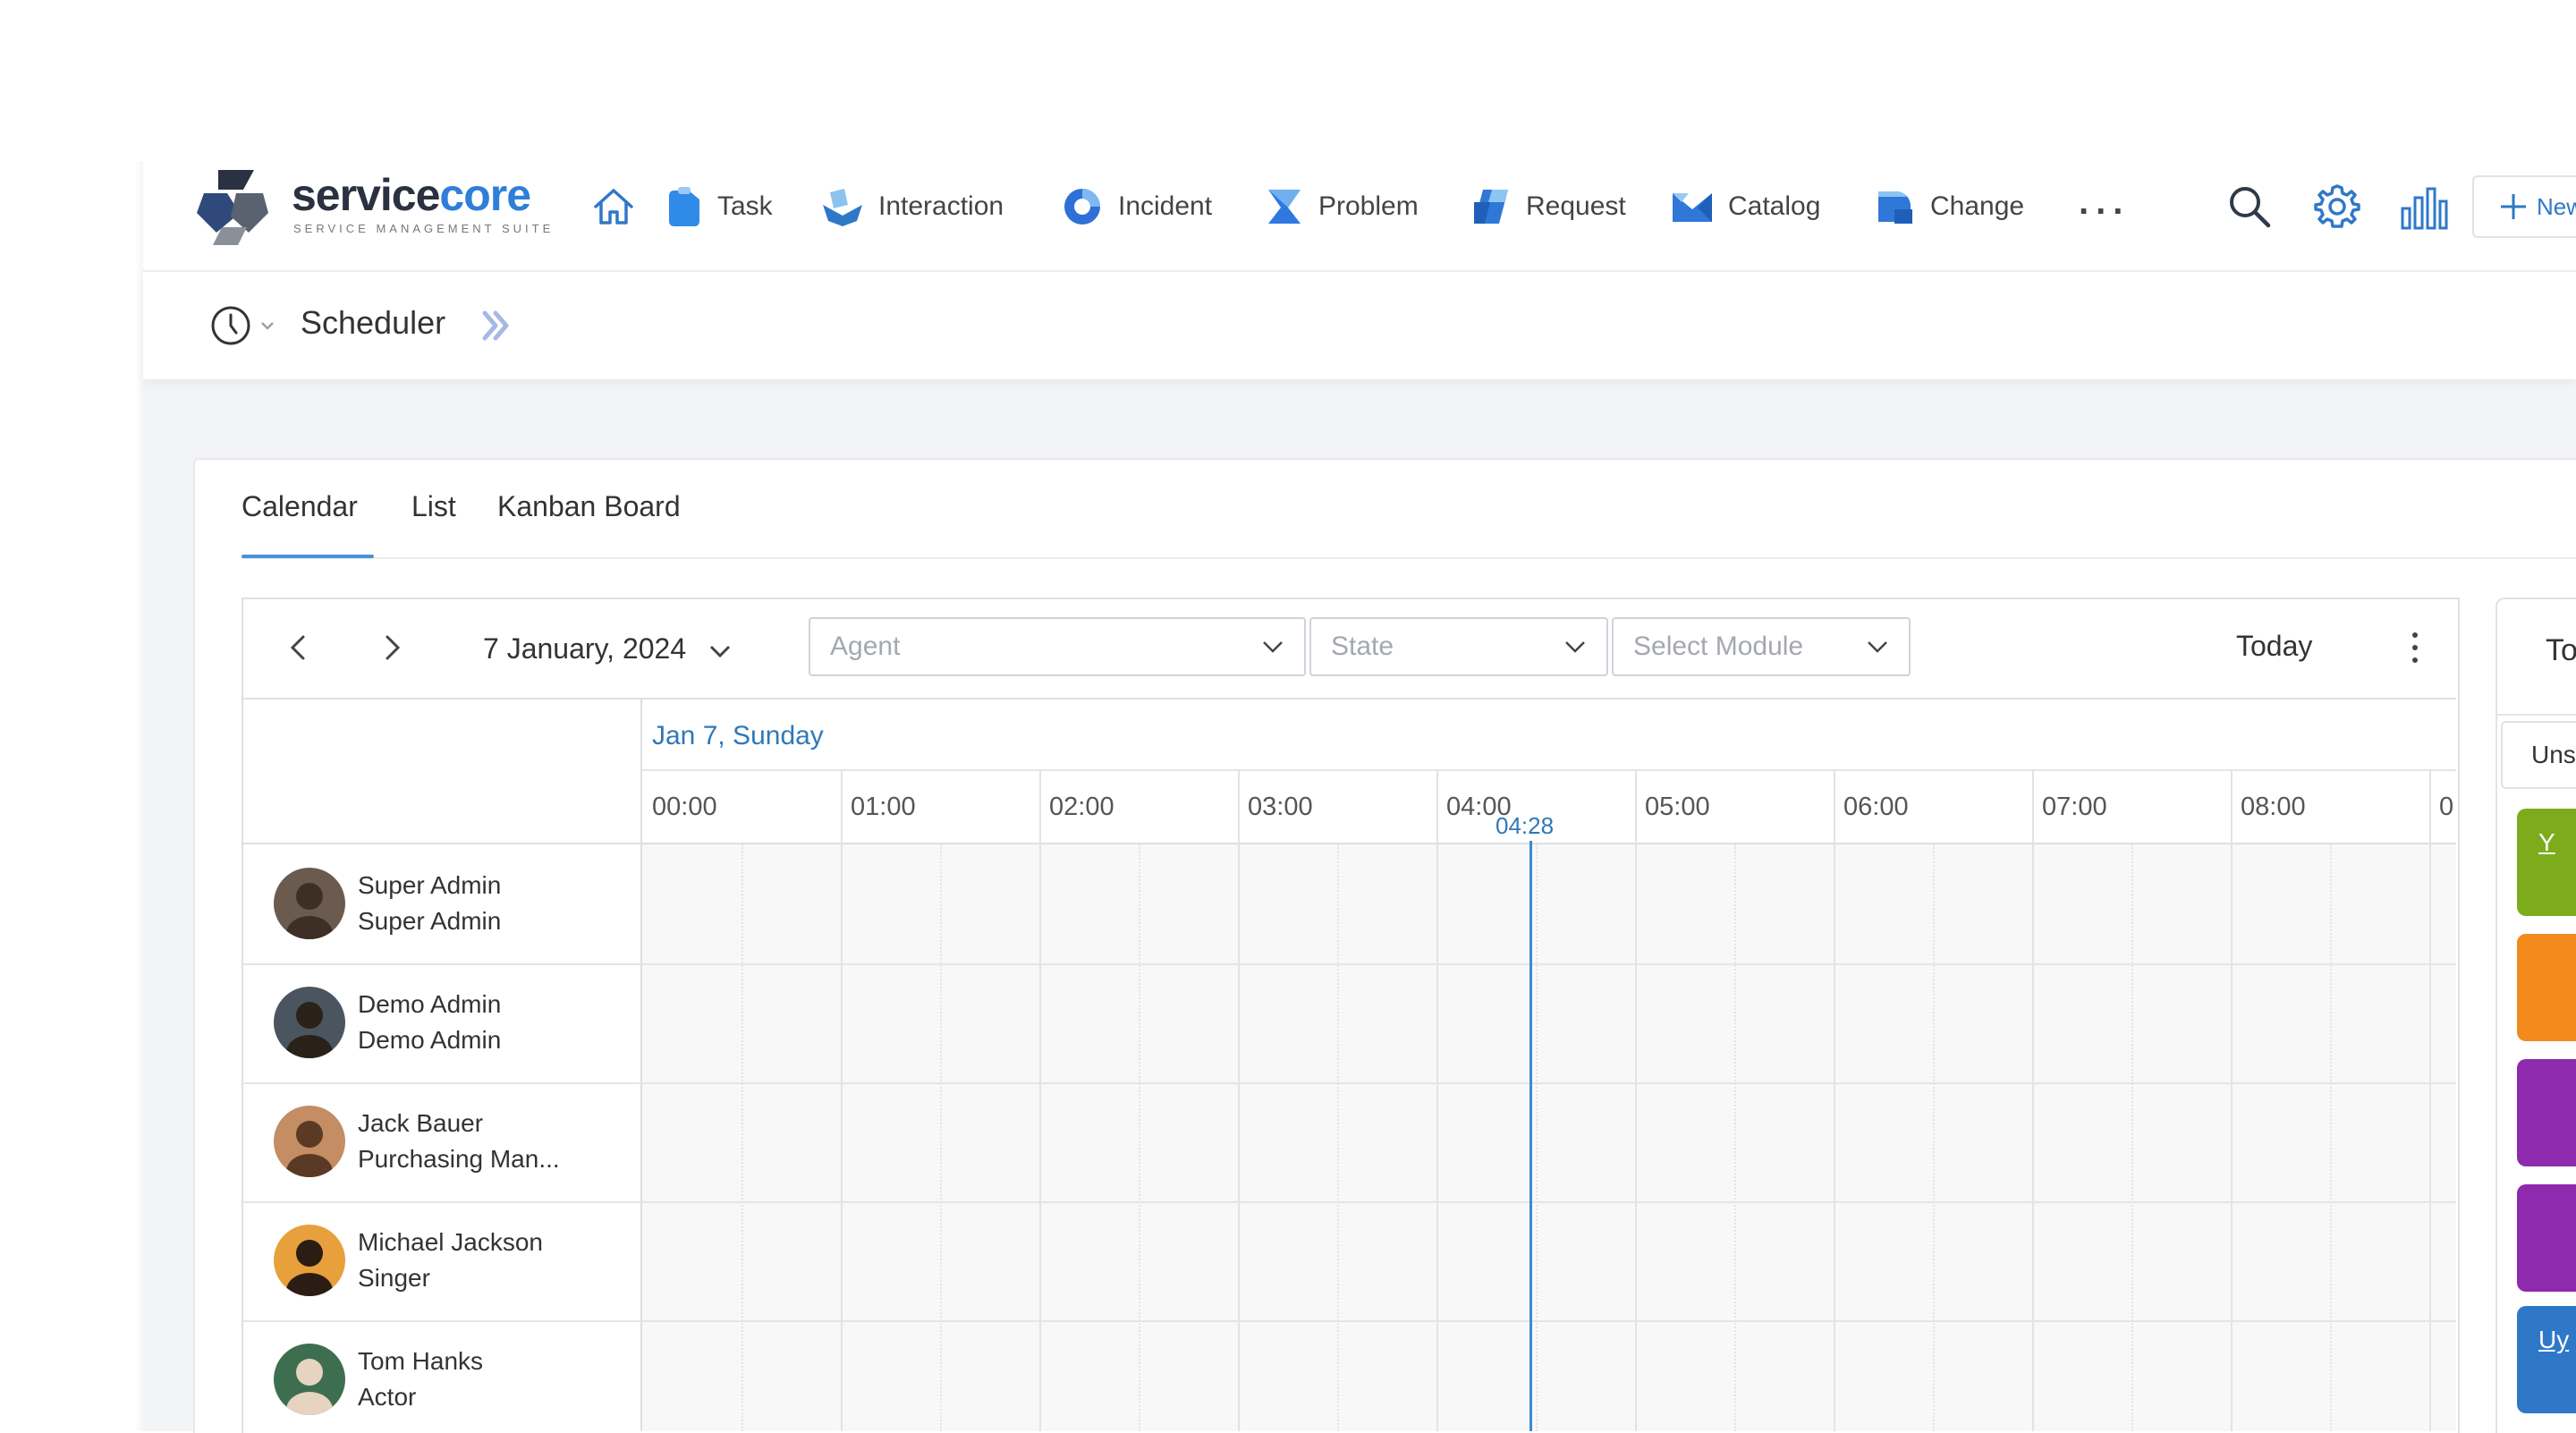 The width and height of the screenshot is (2576, 1433). What do you see at coordinates (138, 796) in the screenshot?
I see `window-shadow` at bounding box center [138, 796].